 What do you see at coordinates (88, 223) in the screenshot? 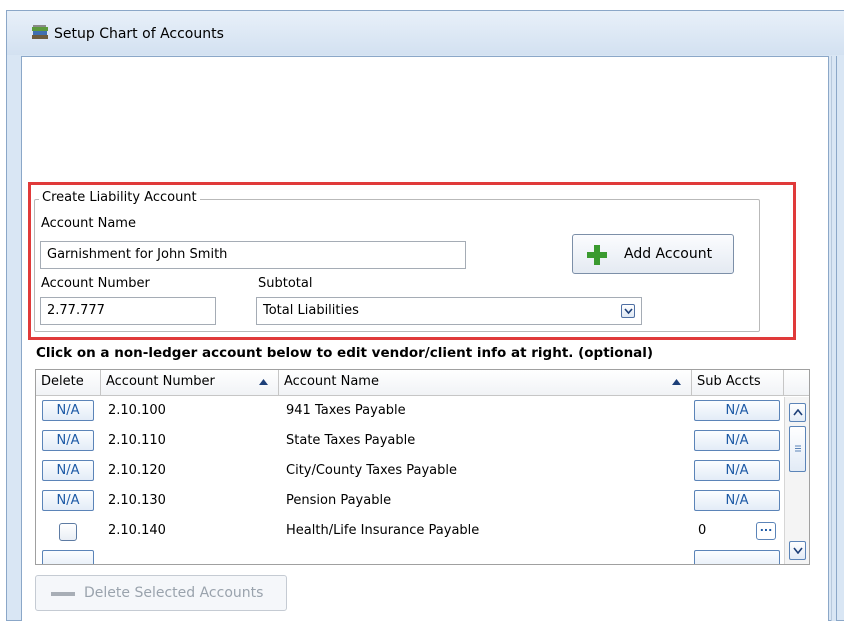
I see `account-name-label: Account Name` at bounding box center [88, 223].